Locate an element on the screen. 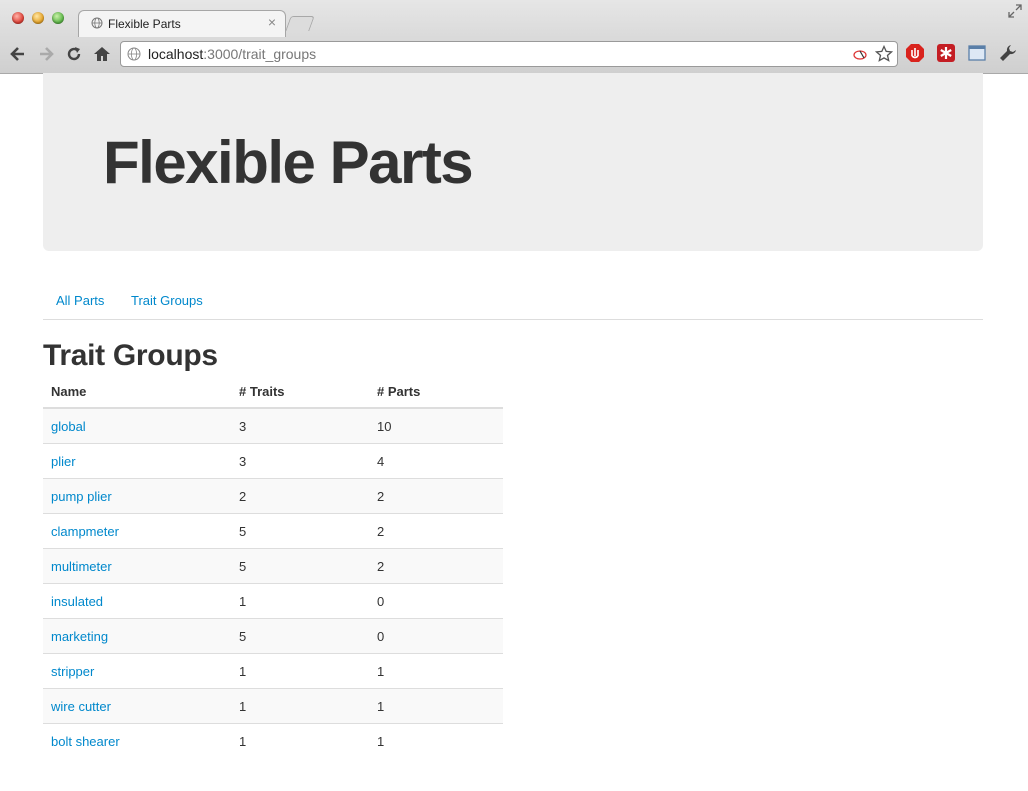 The width and height of the screenshot is (1028, 791). table-row: stripper 1 1 is located at coordinates (273, 671).